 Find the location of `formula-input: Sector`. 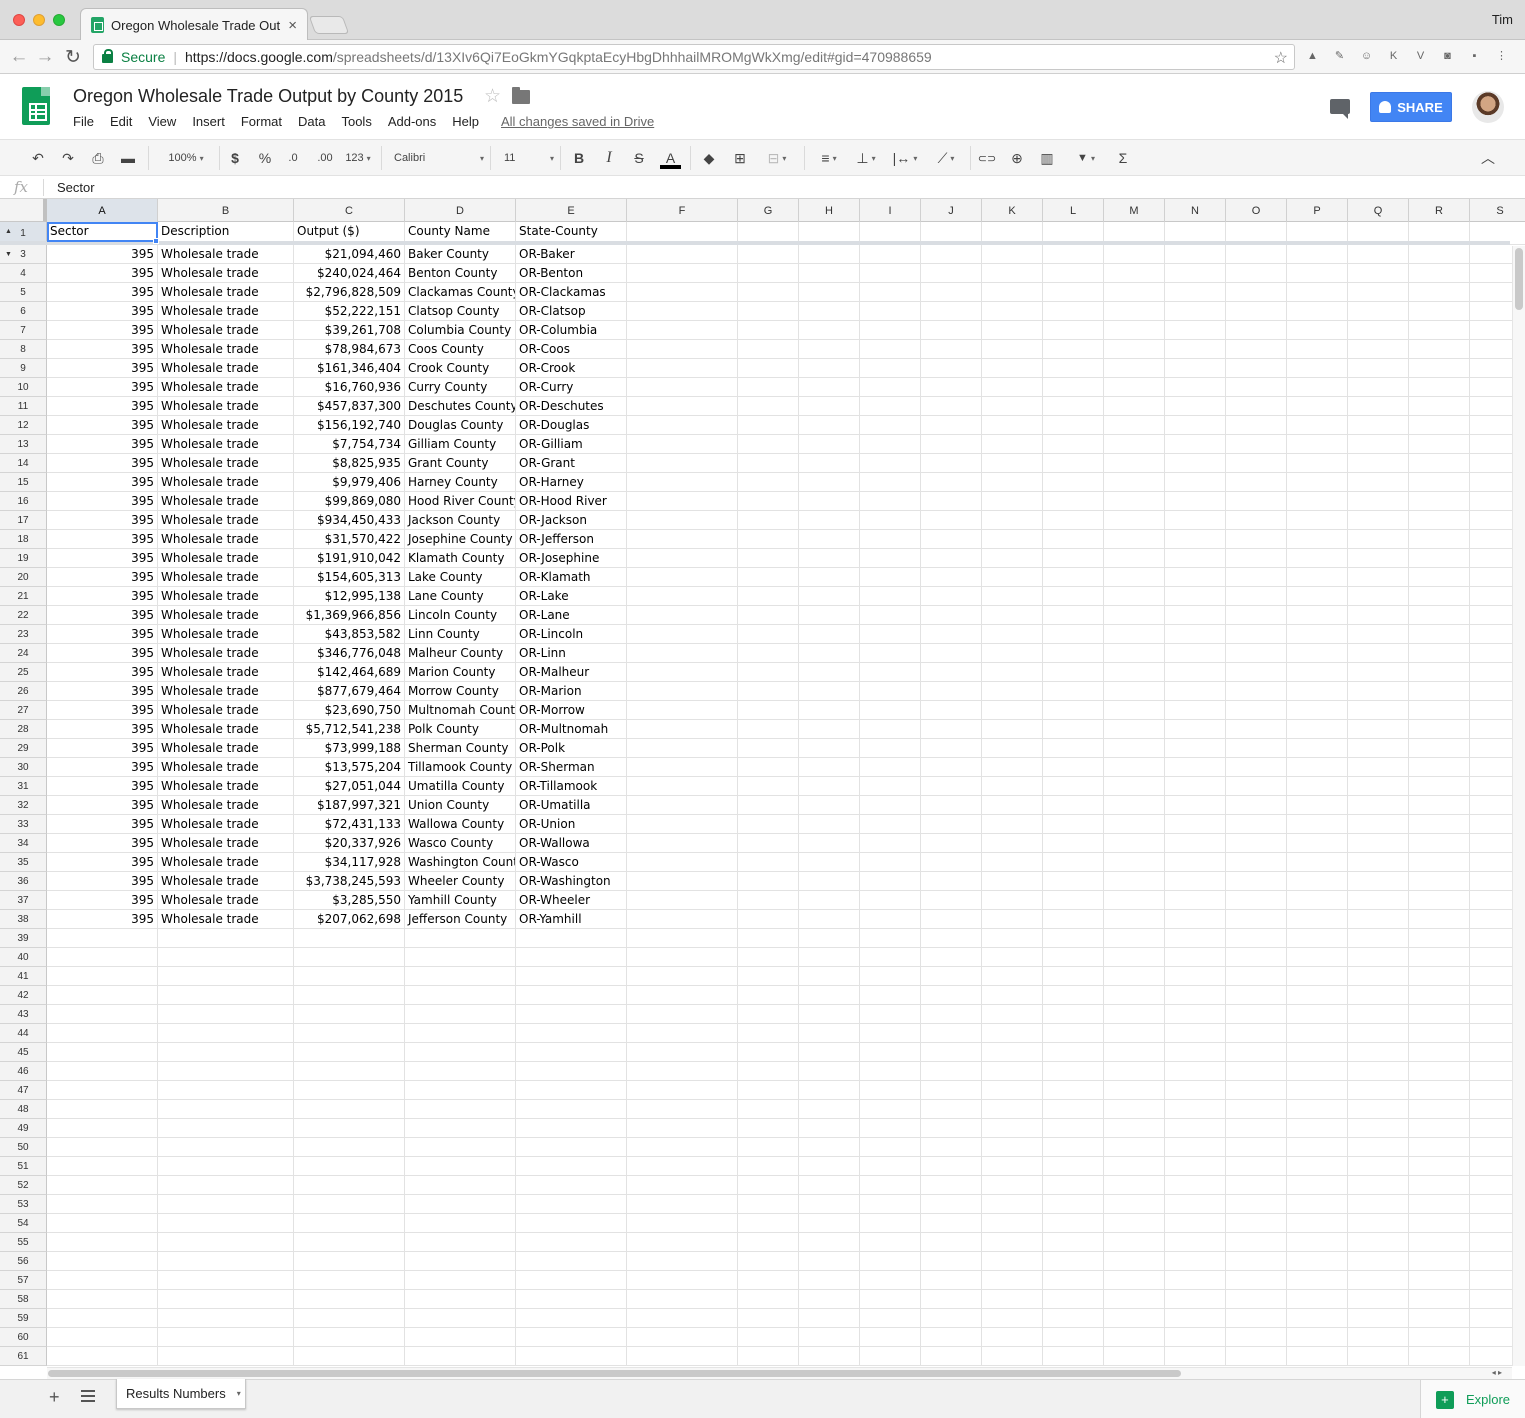

formula-input: Sector is located at coordinates (76, 187).